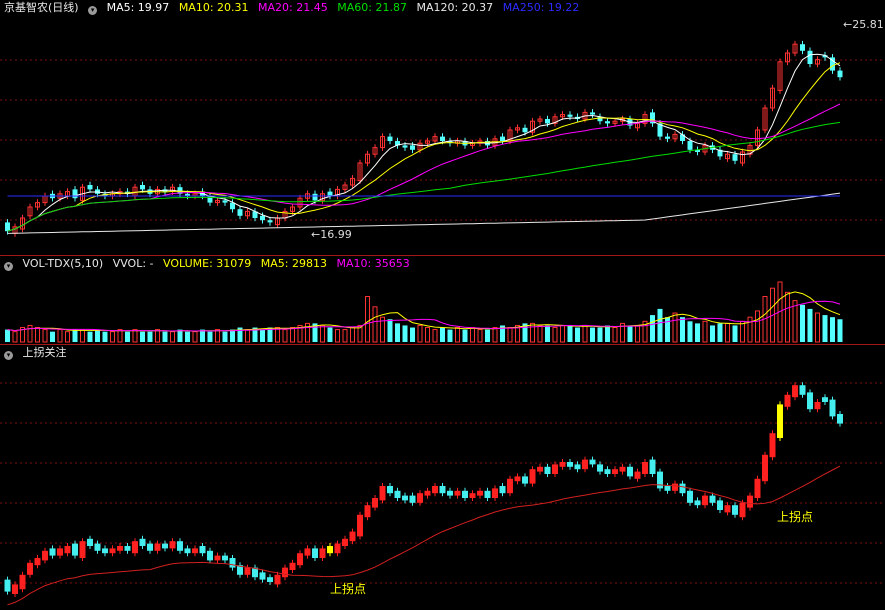  Describe the element at coordinates (293, 263) in the screenshot. I see `vol-ma5: MA5: 29813` at that location.